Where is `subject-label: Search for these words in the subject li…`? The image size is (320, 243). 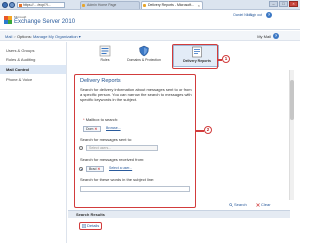 subject-label: Search for these words in the subject li… is located at coordinates (117, 179).